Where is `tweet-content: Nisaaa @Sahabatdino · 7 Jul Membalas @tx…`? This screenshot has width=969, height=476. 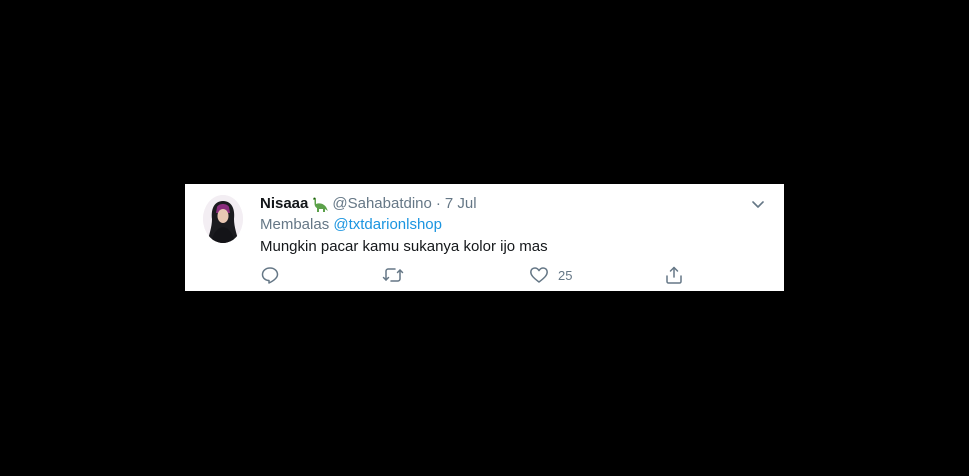
tweet-content: Nisaaa @Sahabatdino · 7 Jul Membalas @tx… is located at coordinates (514, 225).